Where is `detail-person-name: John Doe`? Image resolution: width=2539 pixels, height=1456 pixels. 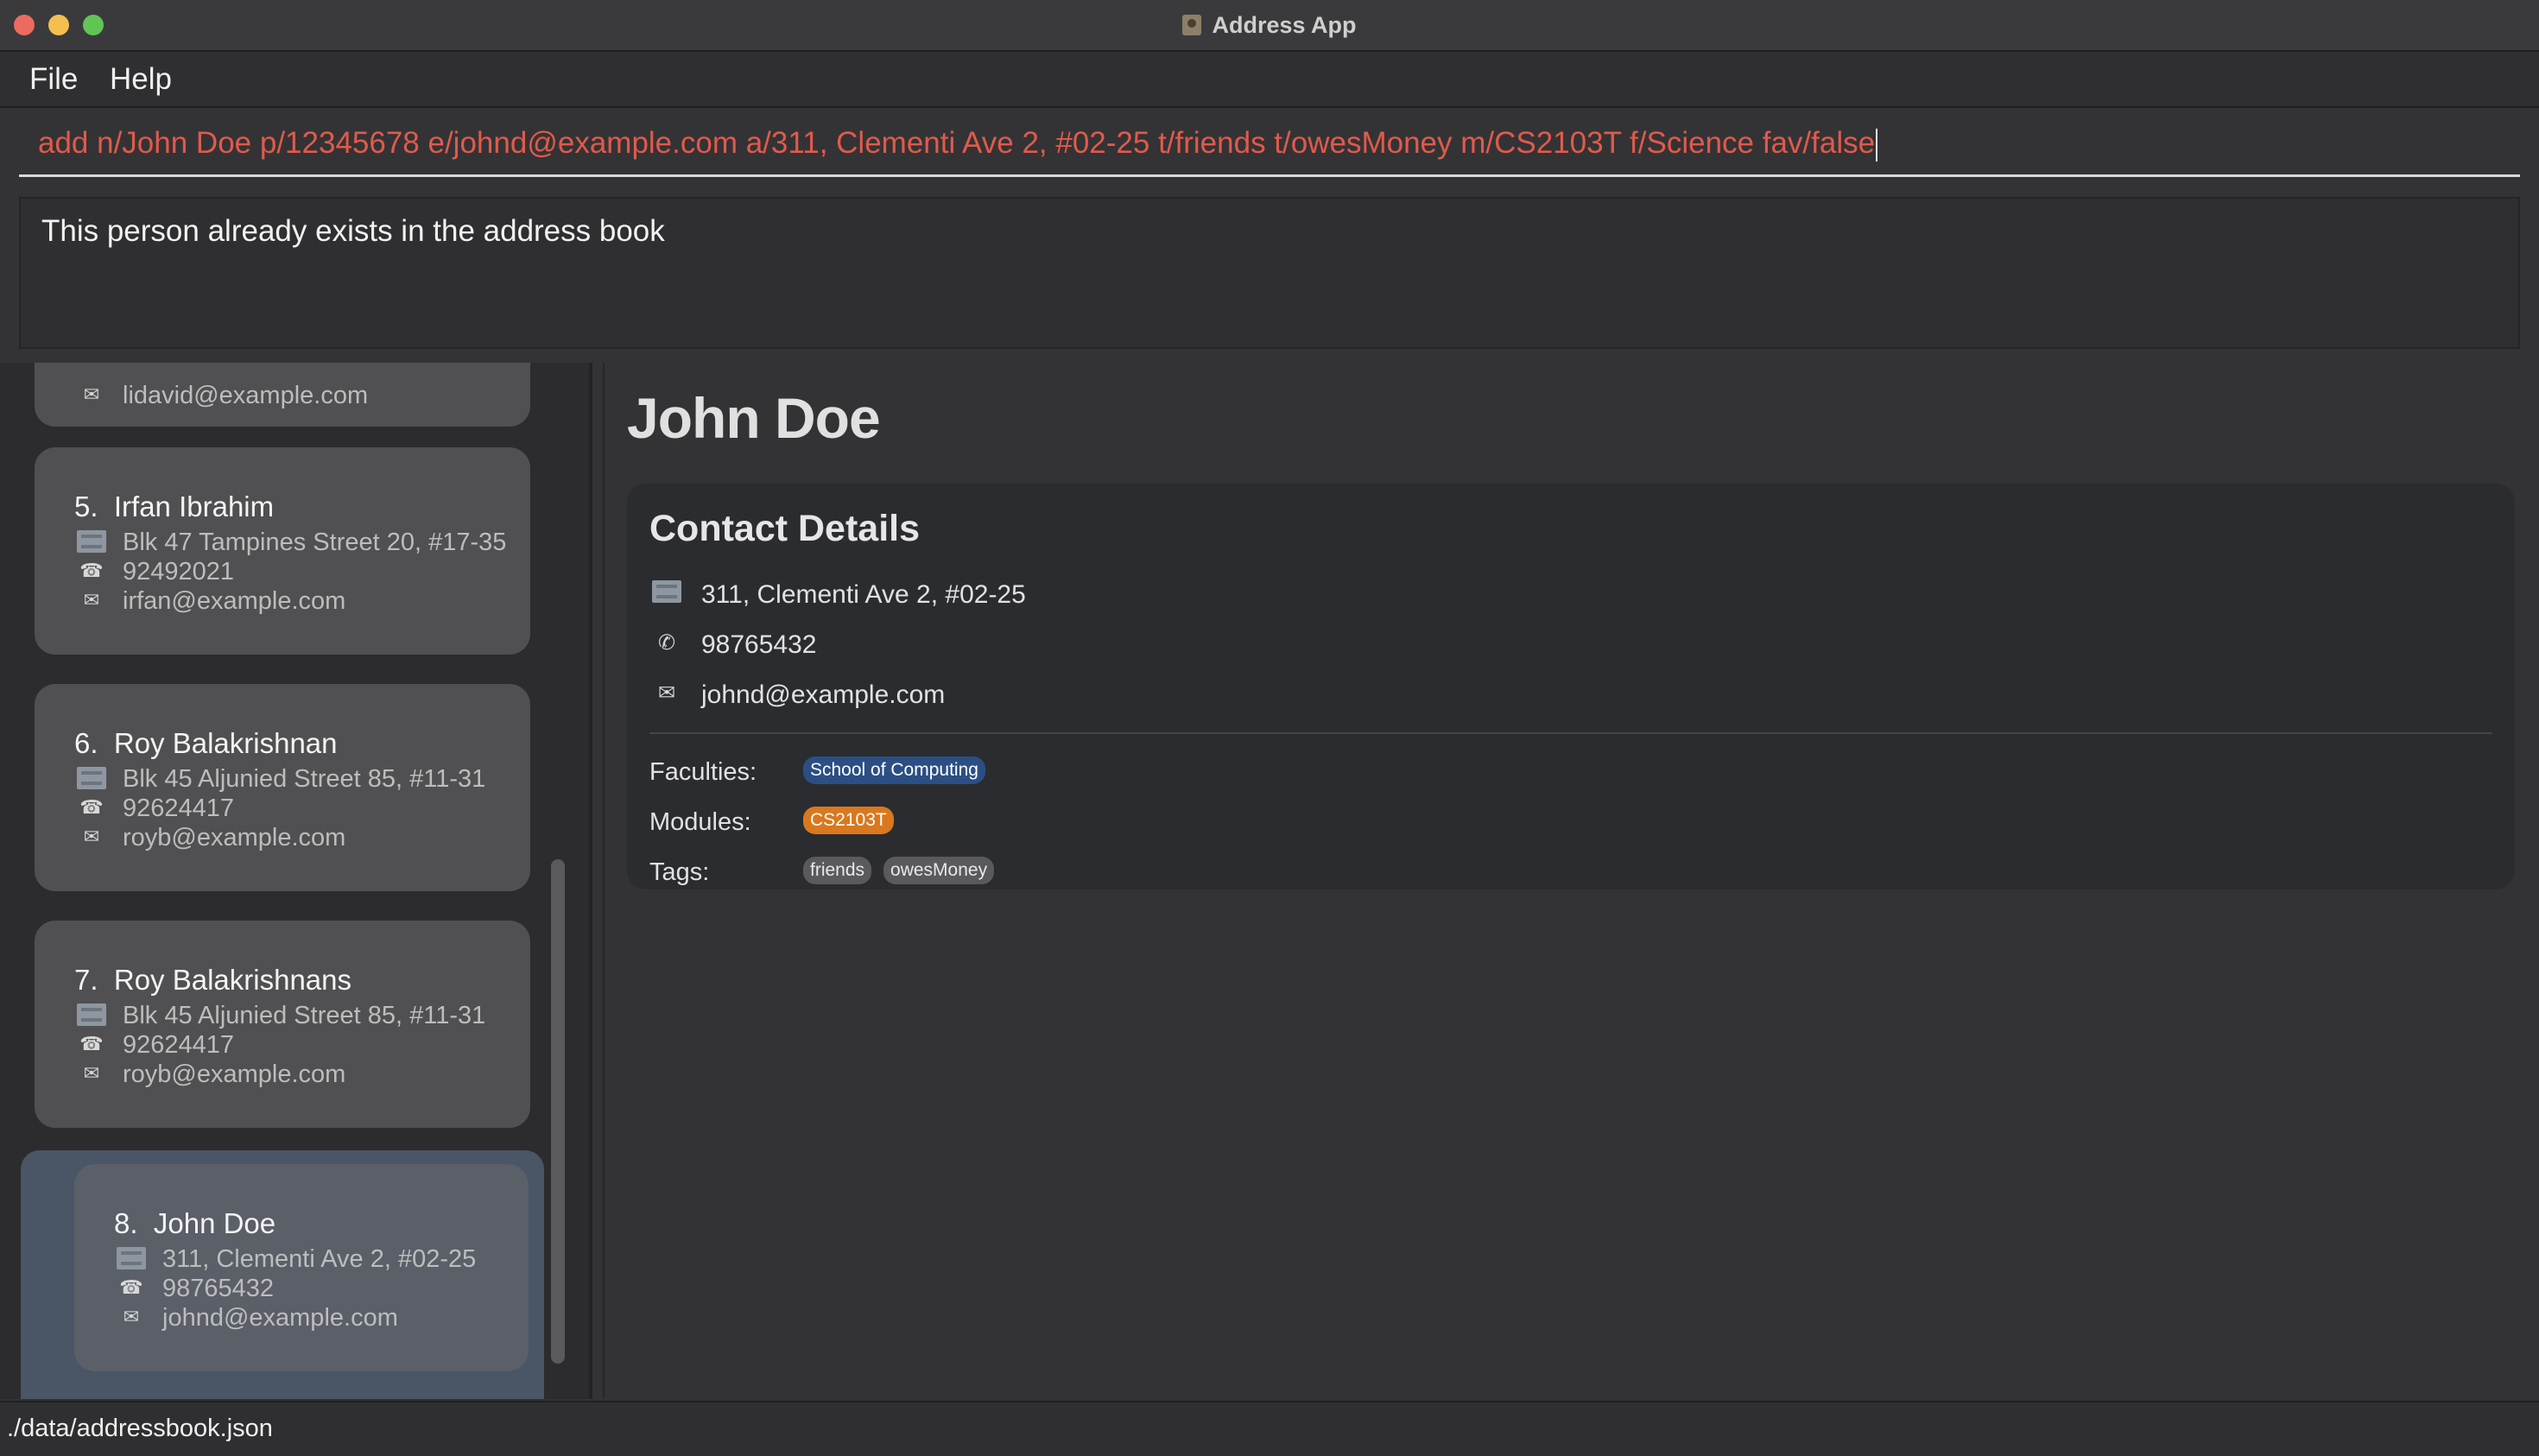 detail-person-name: John Doe is located at coordinates (754, 418).